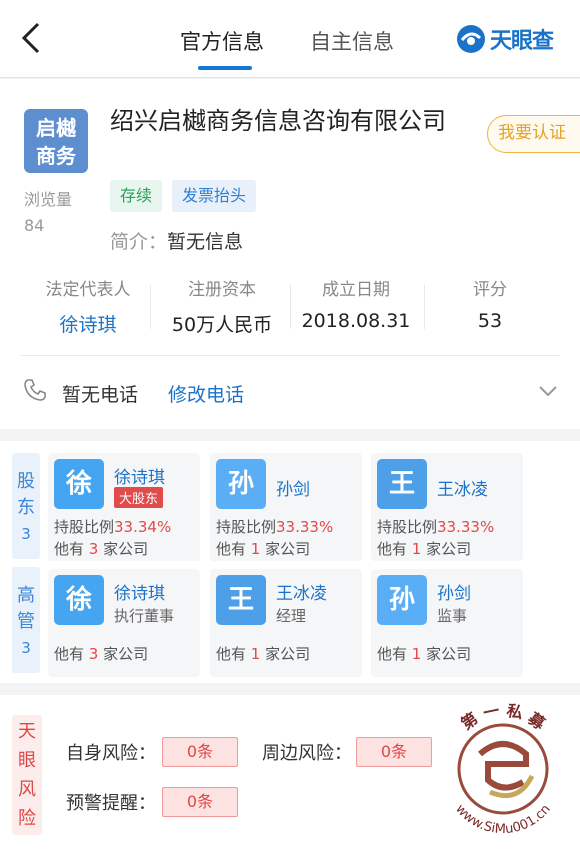 This screenshot has height=850, width=580. Describe the element at coordinates (503, 769) in the screenshot. I see `simu-watermark-logo: 第 一 私 募 www.SiMu001.cn` at that location.